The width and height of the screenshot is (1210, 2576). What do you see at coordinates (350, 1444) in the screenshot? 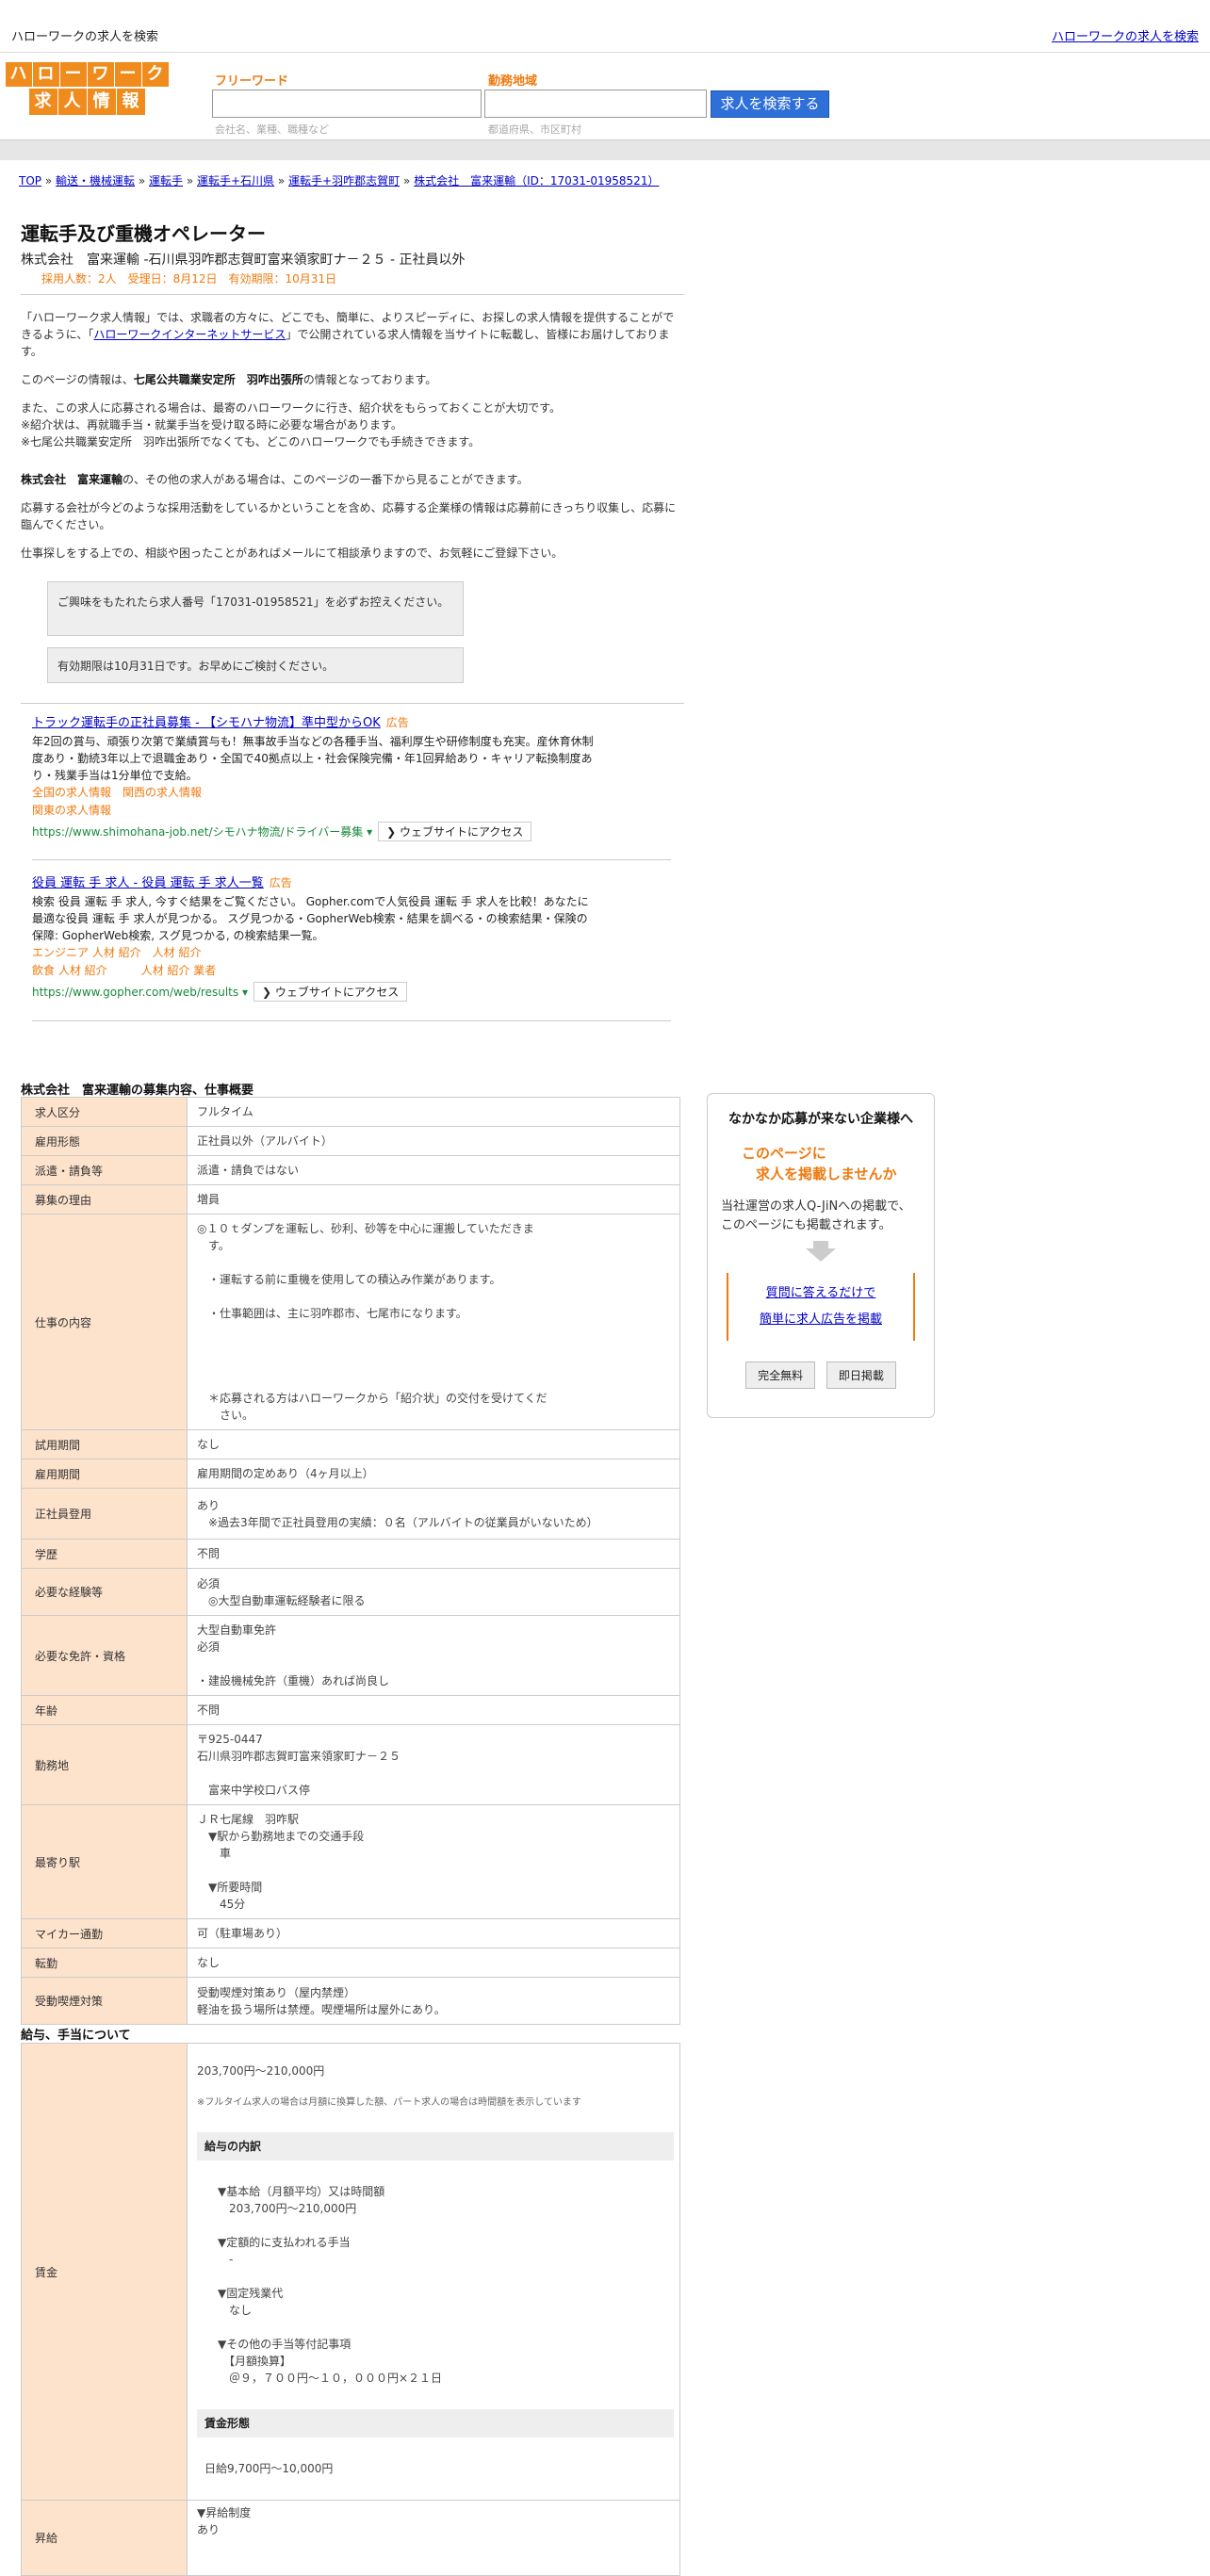
I see `table-row: 試用期間 なし` at bounding box center [350, 1444].